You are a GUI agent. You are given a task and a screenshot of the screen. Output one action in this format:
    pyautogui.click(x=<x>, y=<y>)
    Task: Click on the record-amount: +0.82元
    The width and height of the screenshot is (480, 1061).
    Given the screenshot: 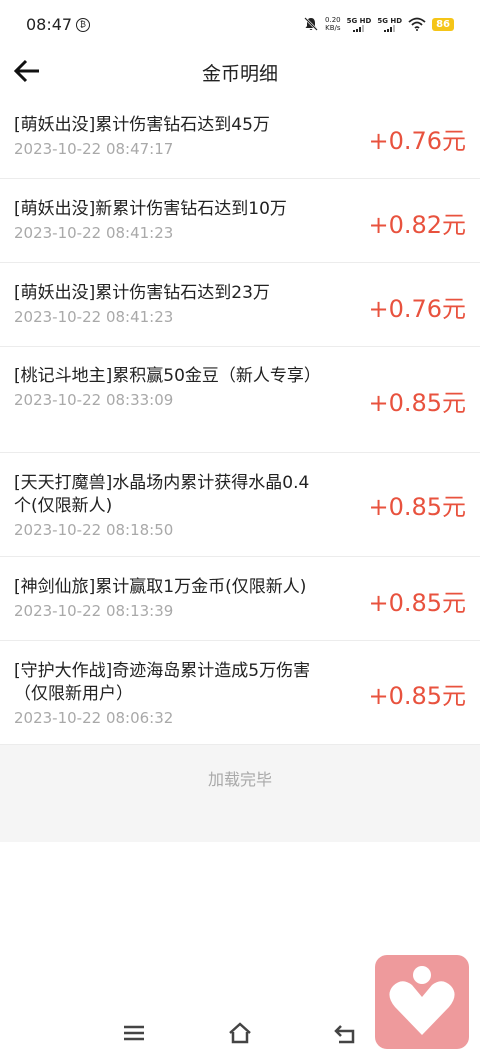 What is the action you would take?
    pyautogui.click(x=417, y=225)
    